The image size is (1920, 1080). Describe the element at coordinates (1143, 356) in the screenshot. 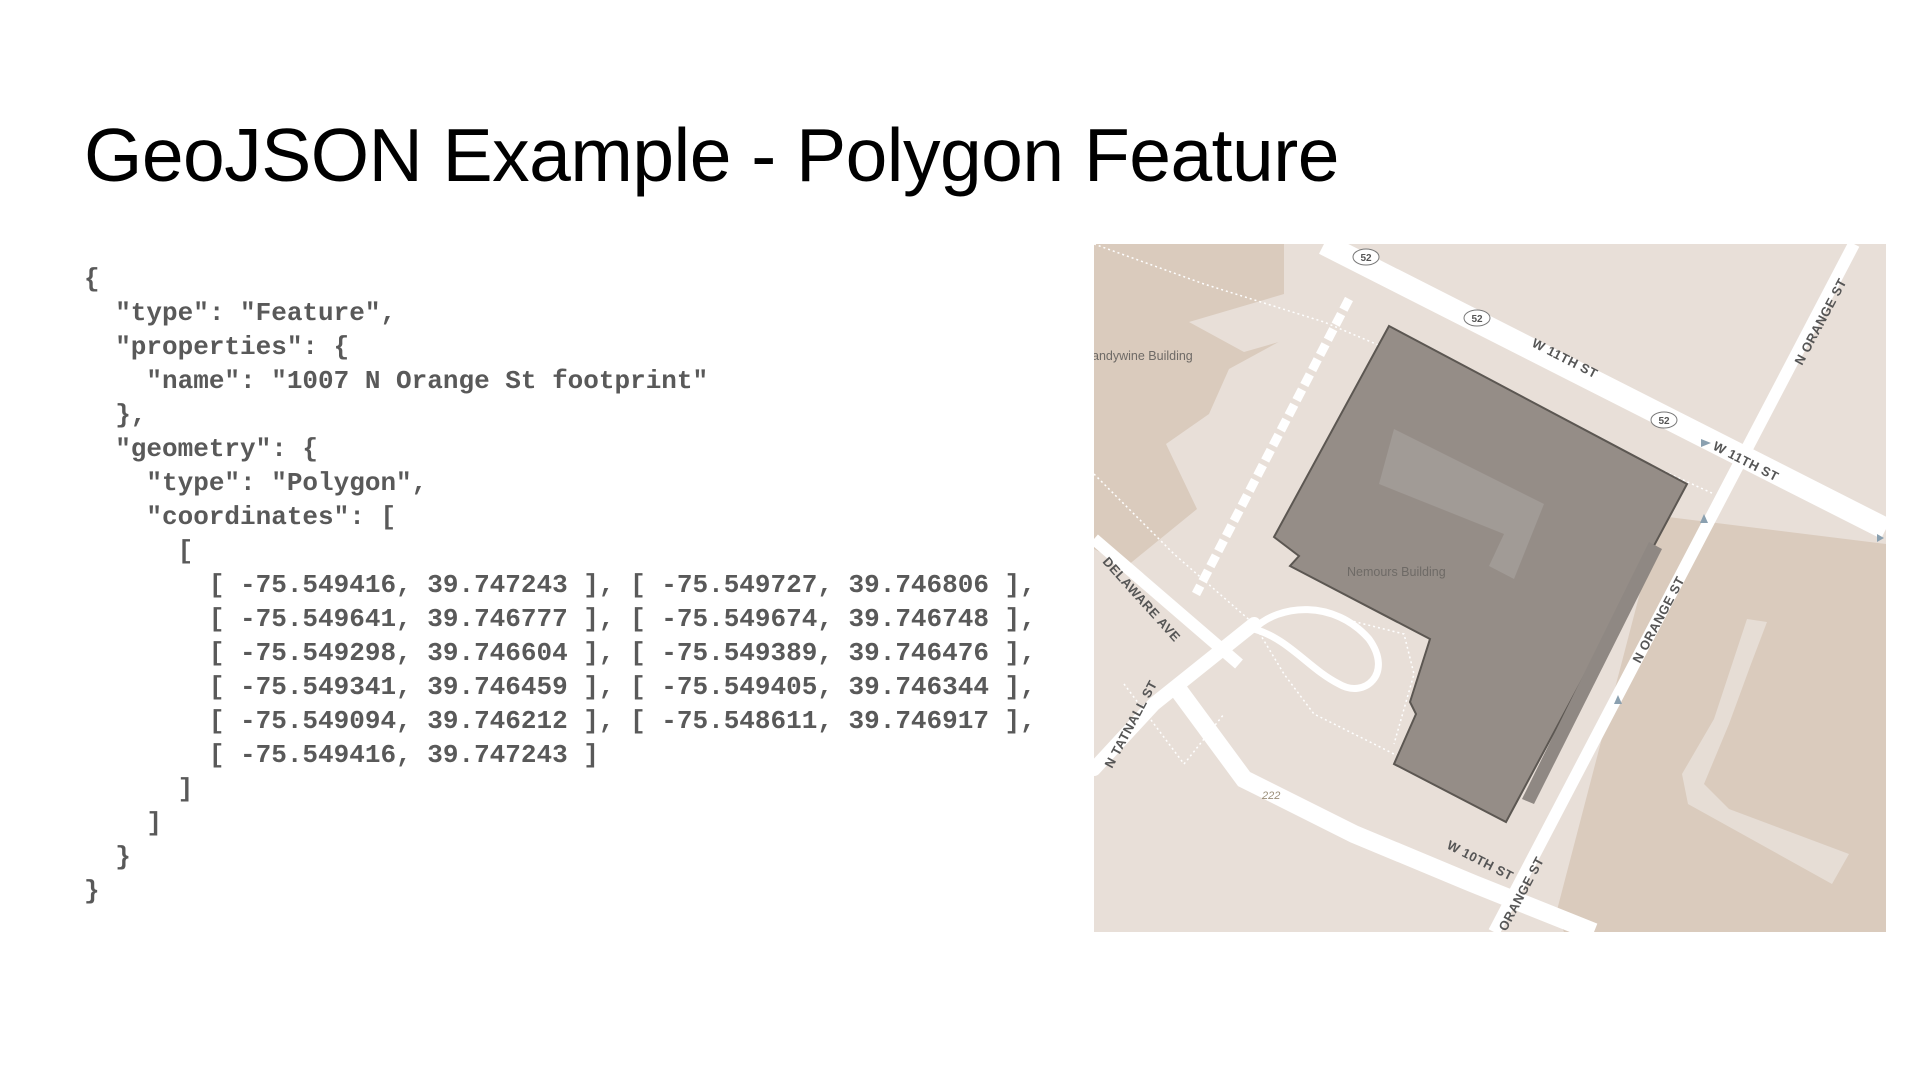

I see `brandywine-building-label: andywine Building` at that location.